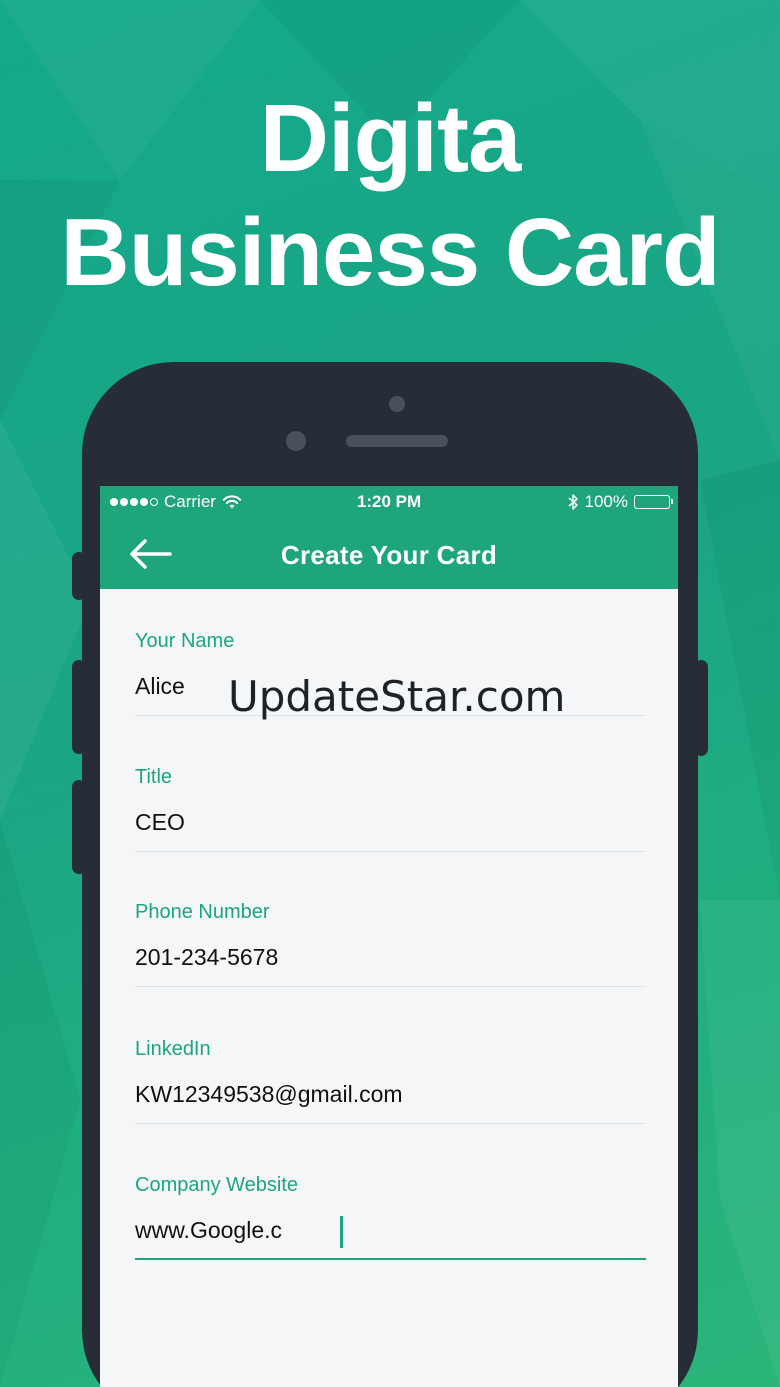  I want to click on field-phone-number: Phone Number, so click(390, 943).